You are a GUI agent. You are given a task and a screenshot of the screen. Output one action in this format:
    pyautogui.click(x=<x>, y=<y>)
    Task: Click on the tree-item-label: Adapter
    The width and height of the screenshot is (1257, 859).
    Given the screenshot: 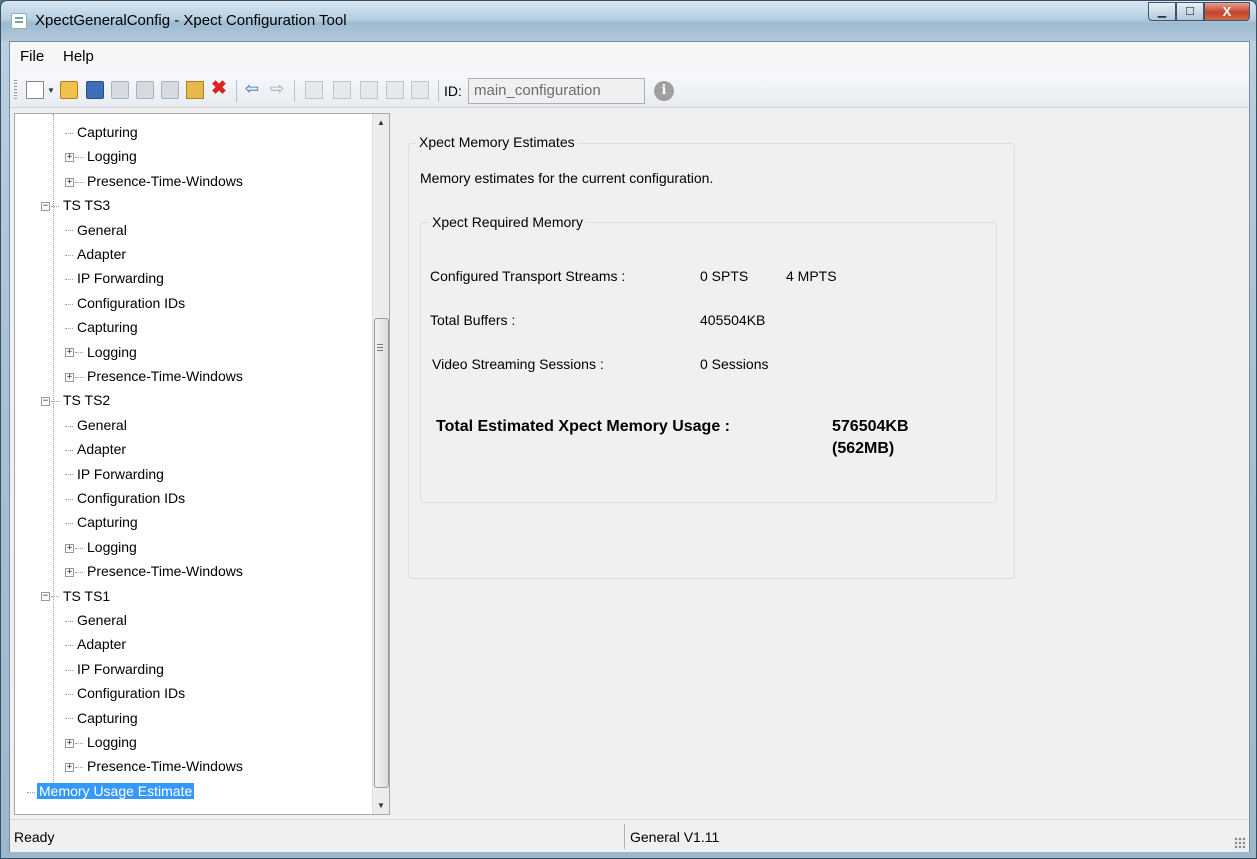 What is the action you would take?
    pyautogui.click(x=102, y=449)
    